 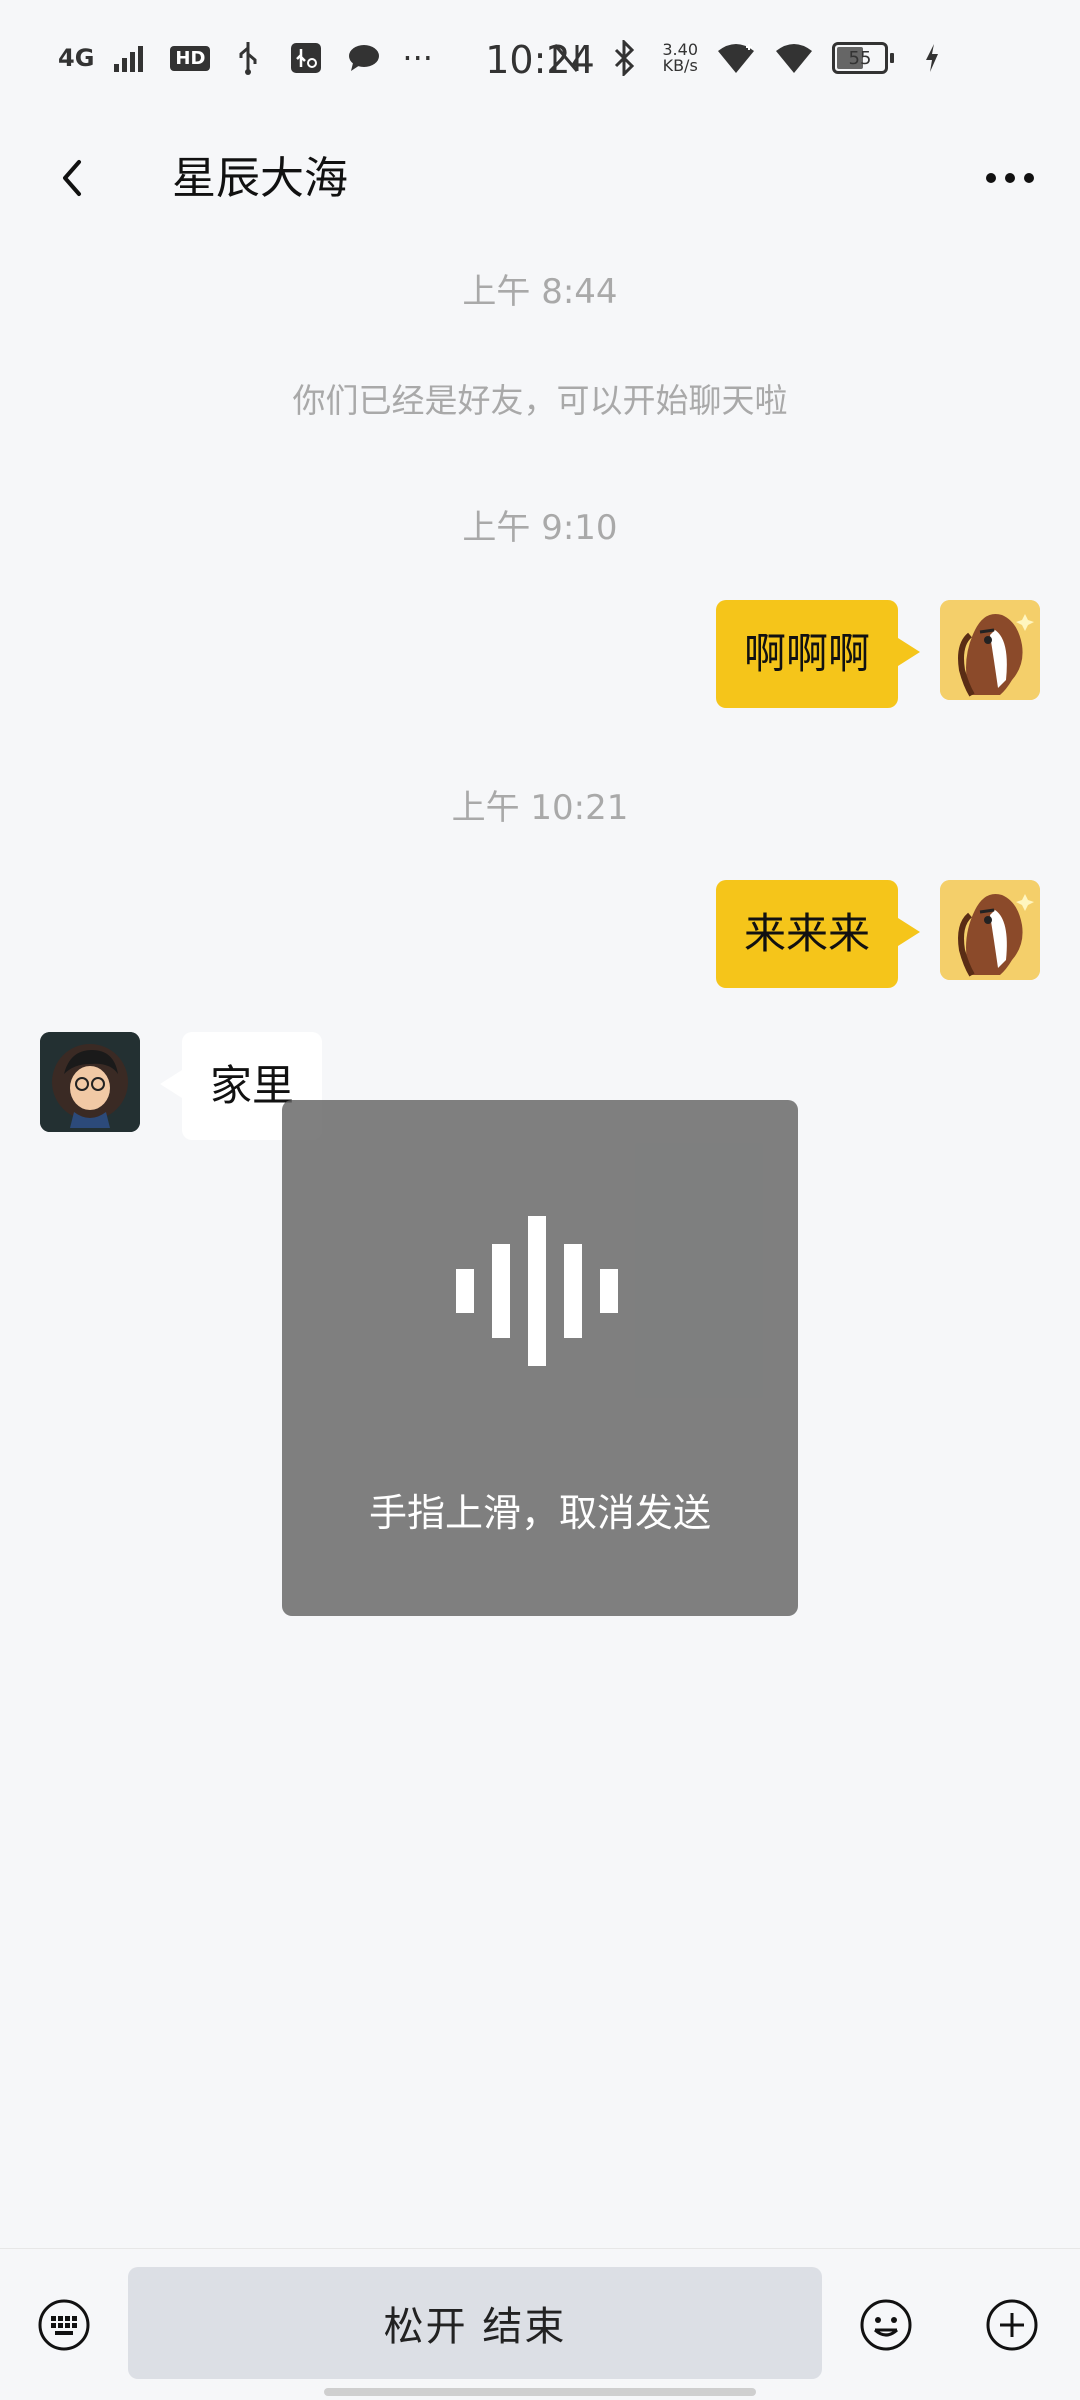 I want to click on wifi-icon, so click(x=794, y=58).